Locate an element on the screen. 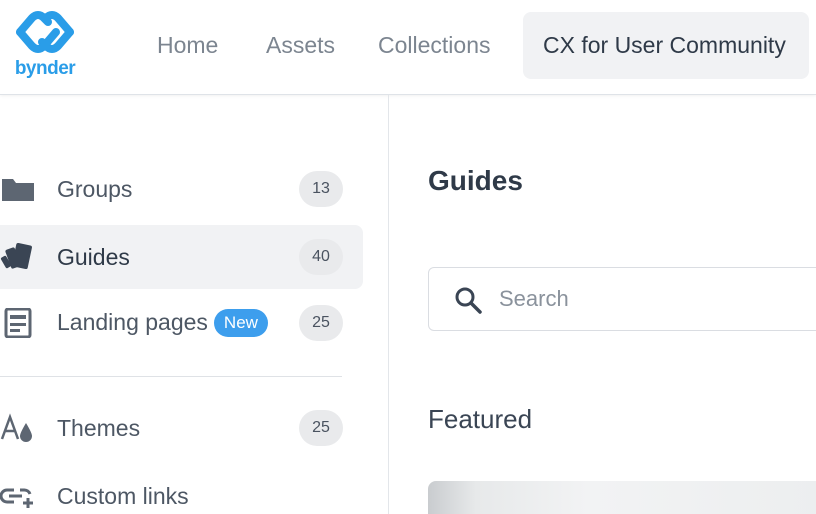  sidebar-item-label: Guides is located at coordinates (93, 256).